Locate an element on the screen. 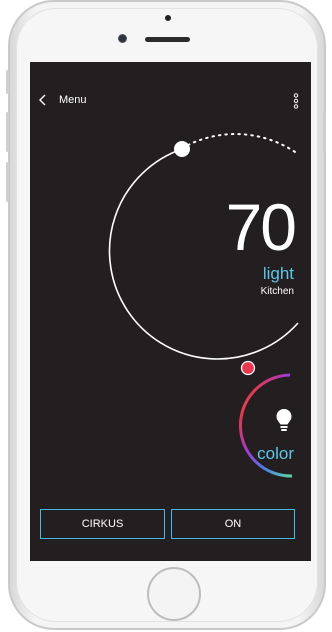 The image size is (332, 632). power-button-label: ON is located at coordinates (233, 524).